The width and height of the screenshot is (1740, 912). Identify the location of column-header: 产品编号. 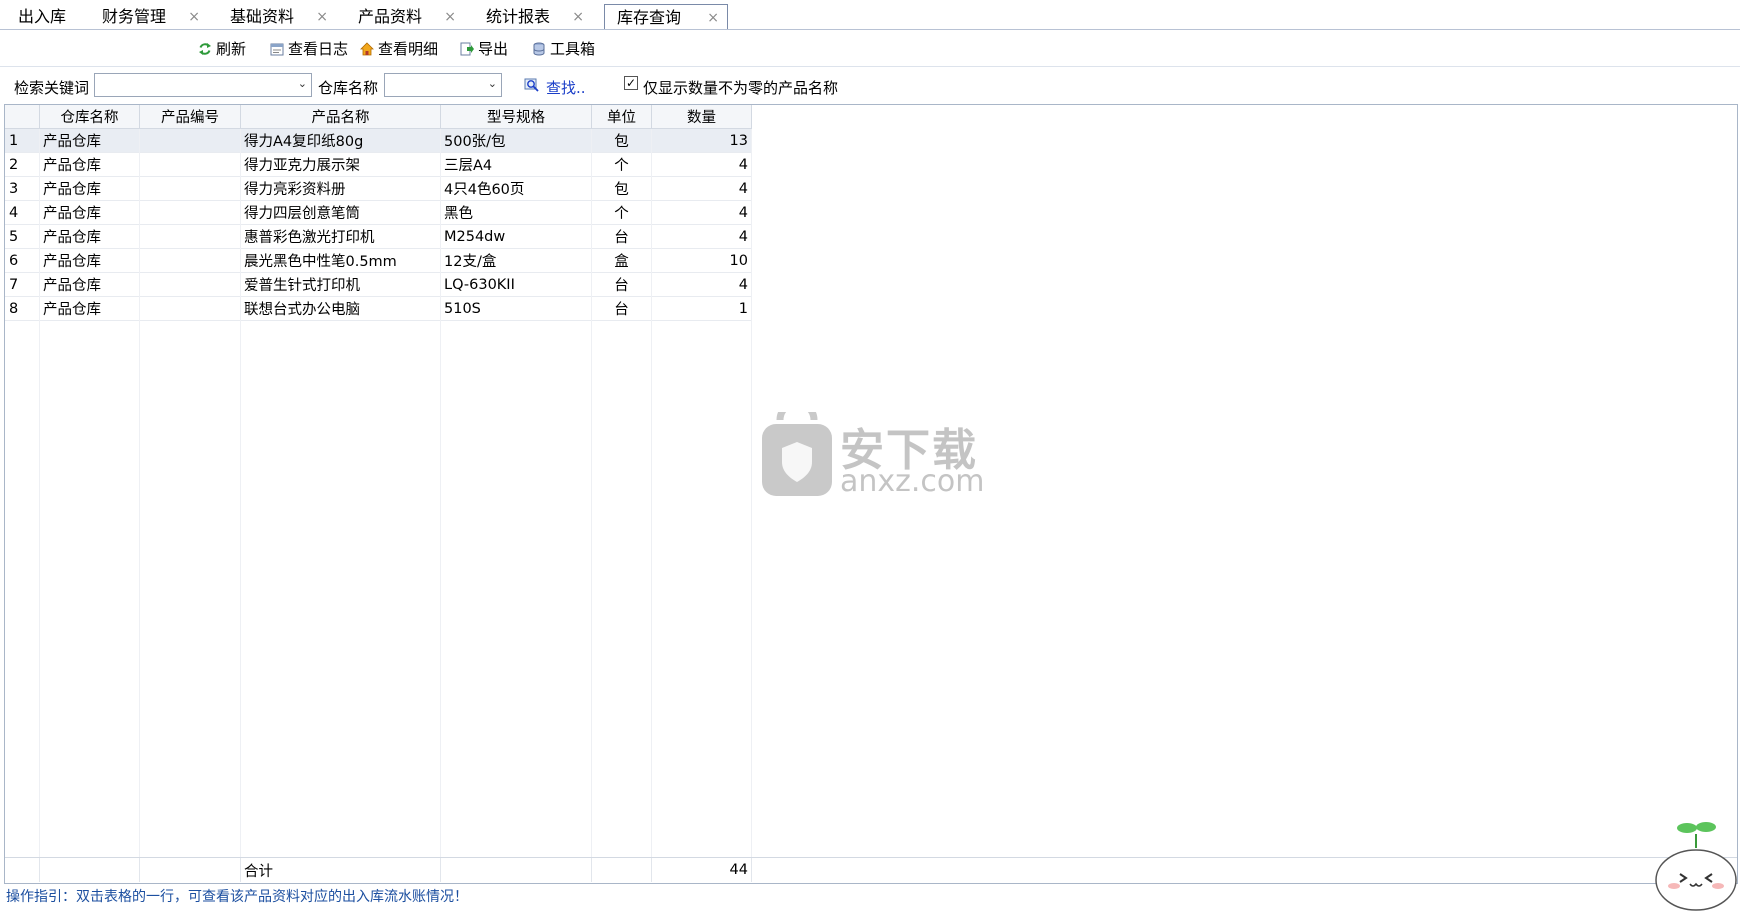
(190, 117).